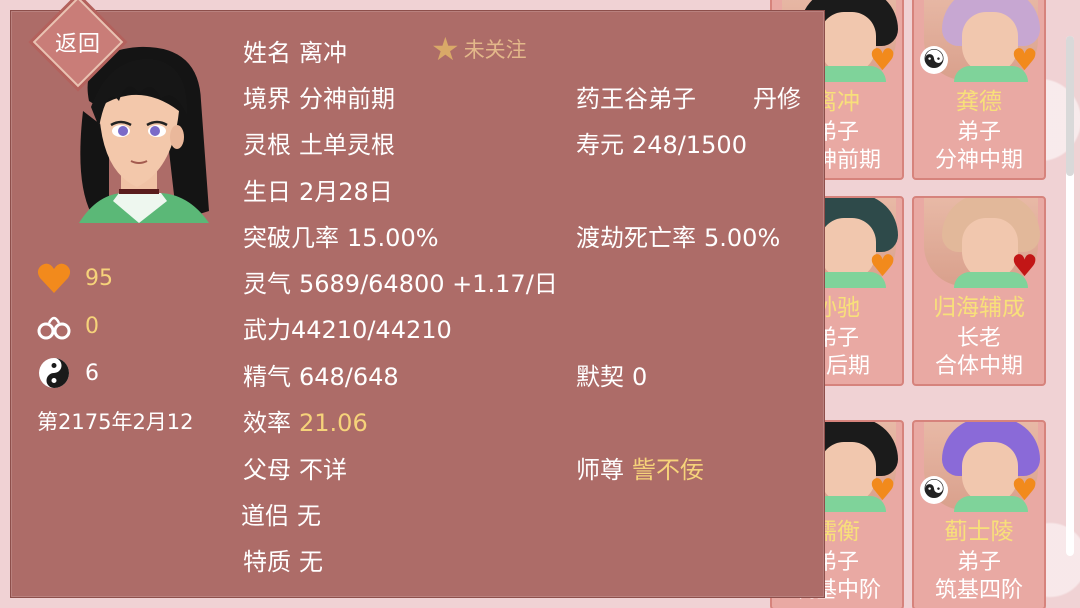  What do you see at coordinates (777, 99) in the screenshot?
I see `profession-value: 丹修` at bounding box center [777, 99].